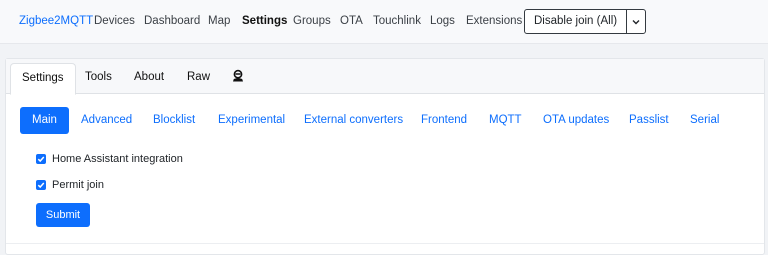  What do you see at coordinates (174, 120) in the screenshot?
I see `pill-blocklist: Blocklist` at bounding box center [174, 120].